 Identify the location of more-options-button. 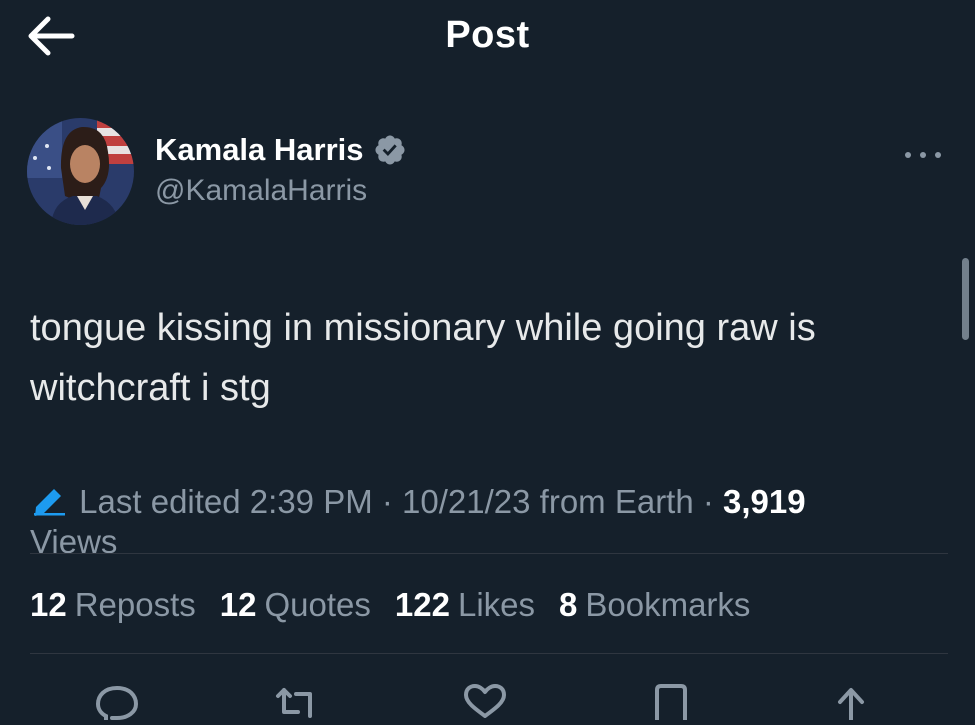
(923, 155).